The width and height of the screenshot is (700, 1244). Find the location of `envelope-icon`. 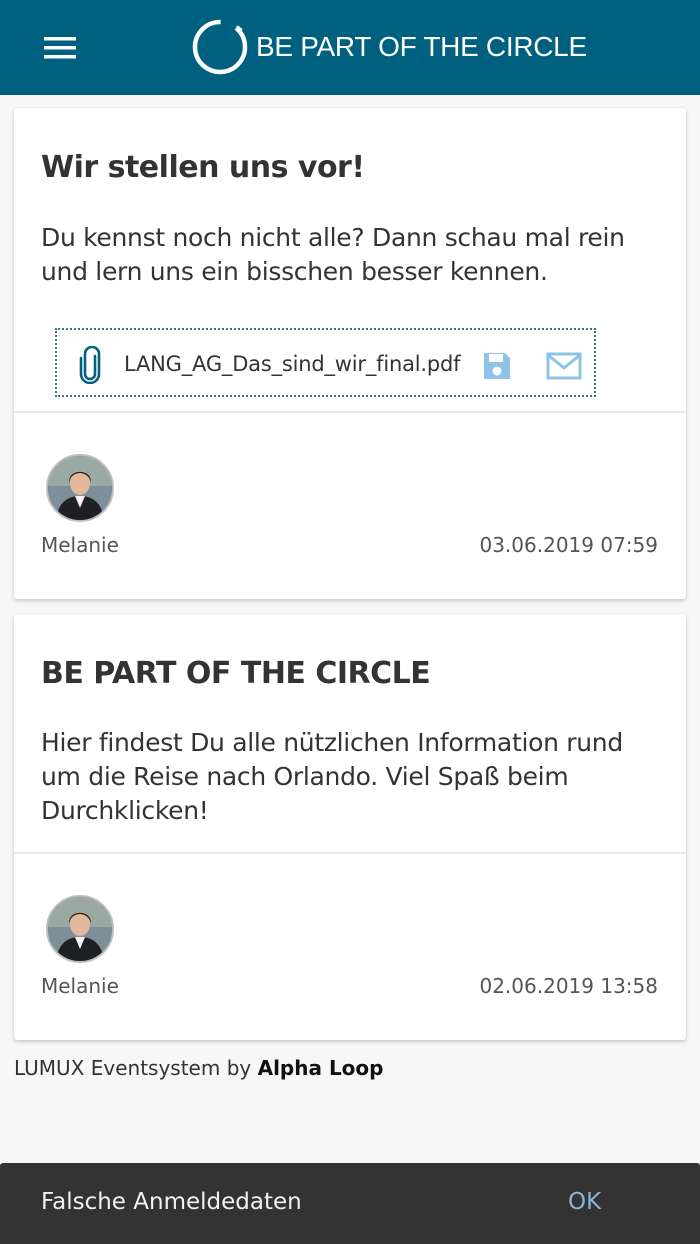

envelope-icon is located at coordinates (564, 366).